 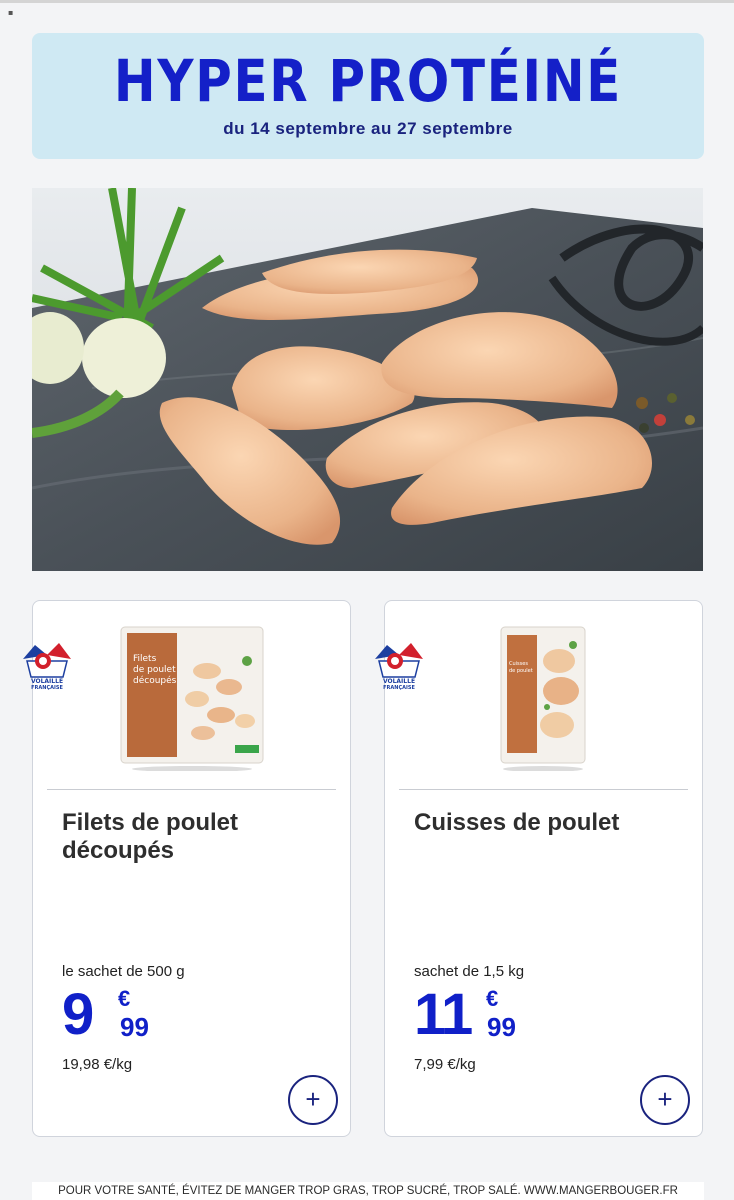 I want to click on price-integer: 9, so click(x=78, y=1014).